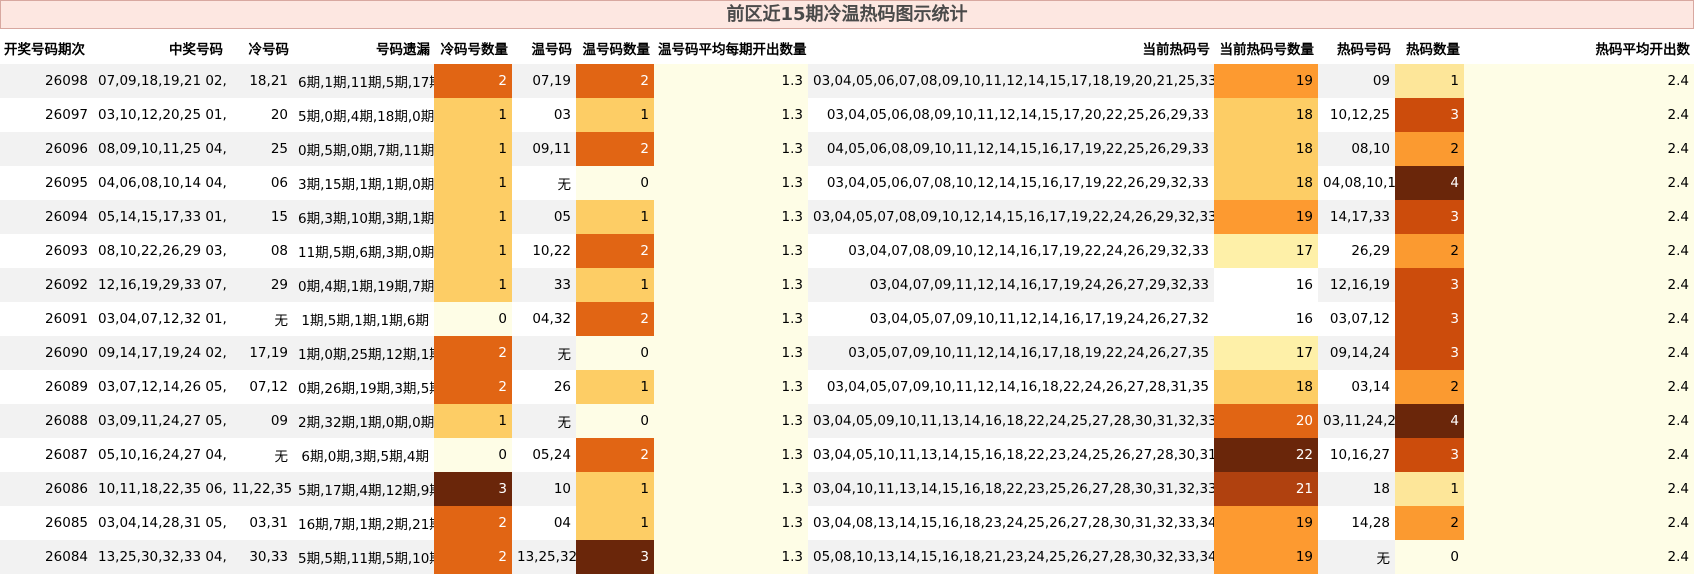 This screenshot has height=576, width=1694. I want to click on cell-current-hot-count: 21, so click(1266, 489).